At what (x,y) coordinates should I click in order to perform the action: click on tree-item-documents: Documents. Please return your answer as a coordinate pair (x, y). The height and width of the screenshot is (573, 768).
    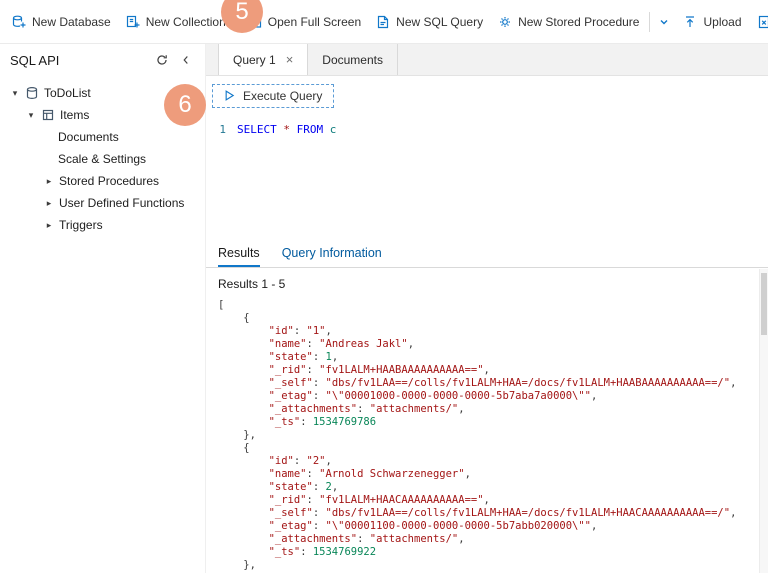
    Looking at the image, I should click on (102, 137).